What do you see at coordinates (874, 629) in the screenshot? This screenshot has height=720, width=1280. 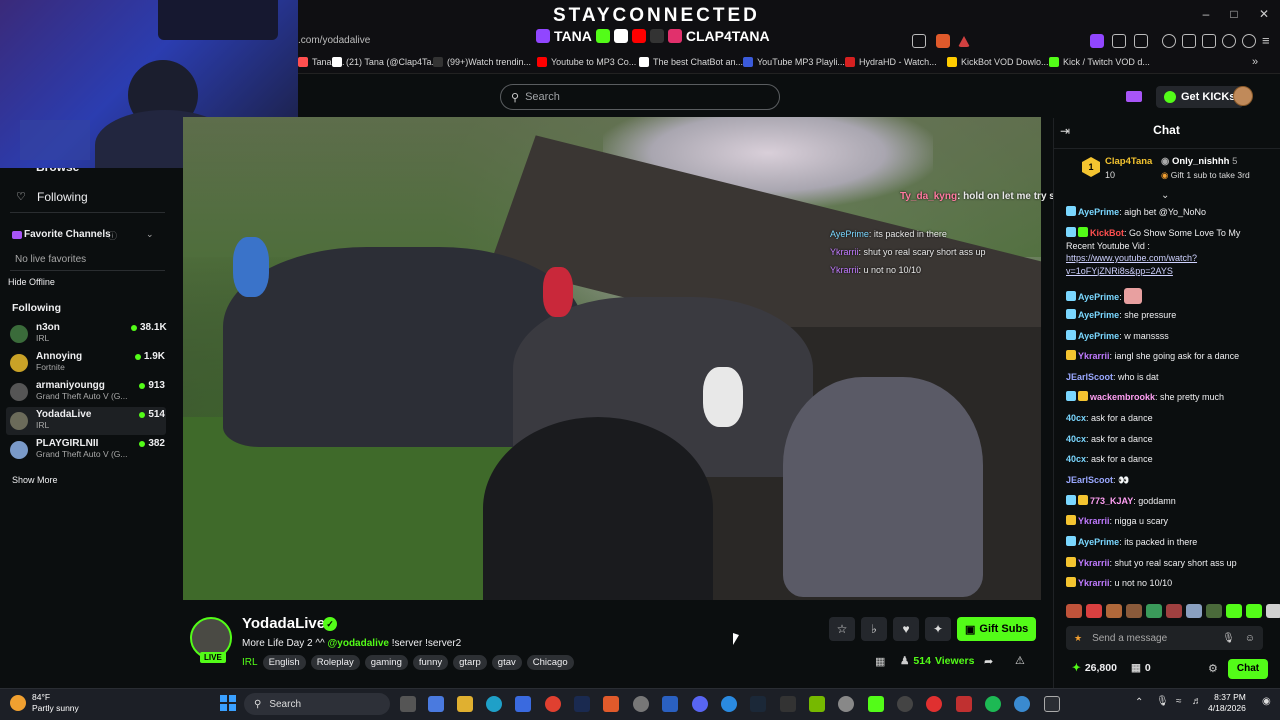 I see `bell-icon: ♭` at bounding box center [874, 629].